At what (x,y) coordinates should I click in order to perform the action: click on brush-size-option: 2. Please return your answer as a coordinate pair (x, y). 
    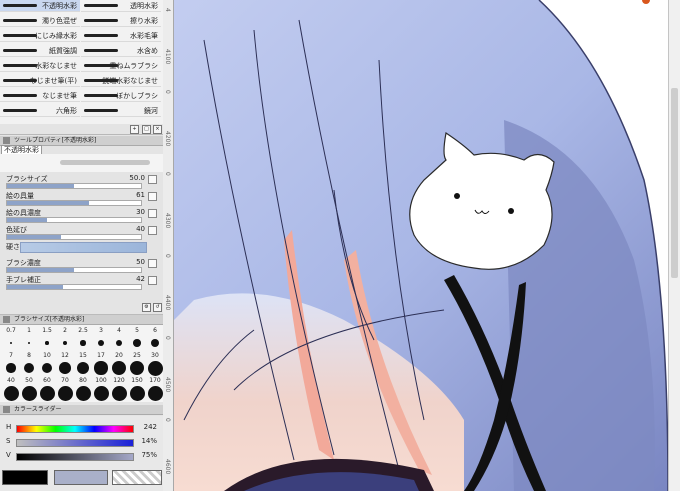
    Looking at the image, I should click on (65, 336).